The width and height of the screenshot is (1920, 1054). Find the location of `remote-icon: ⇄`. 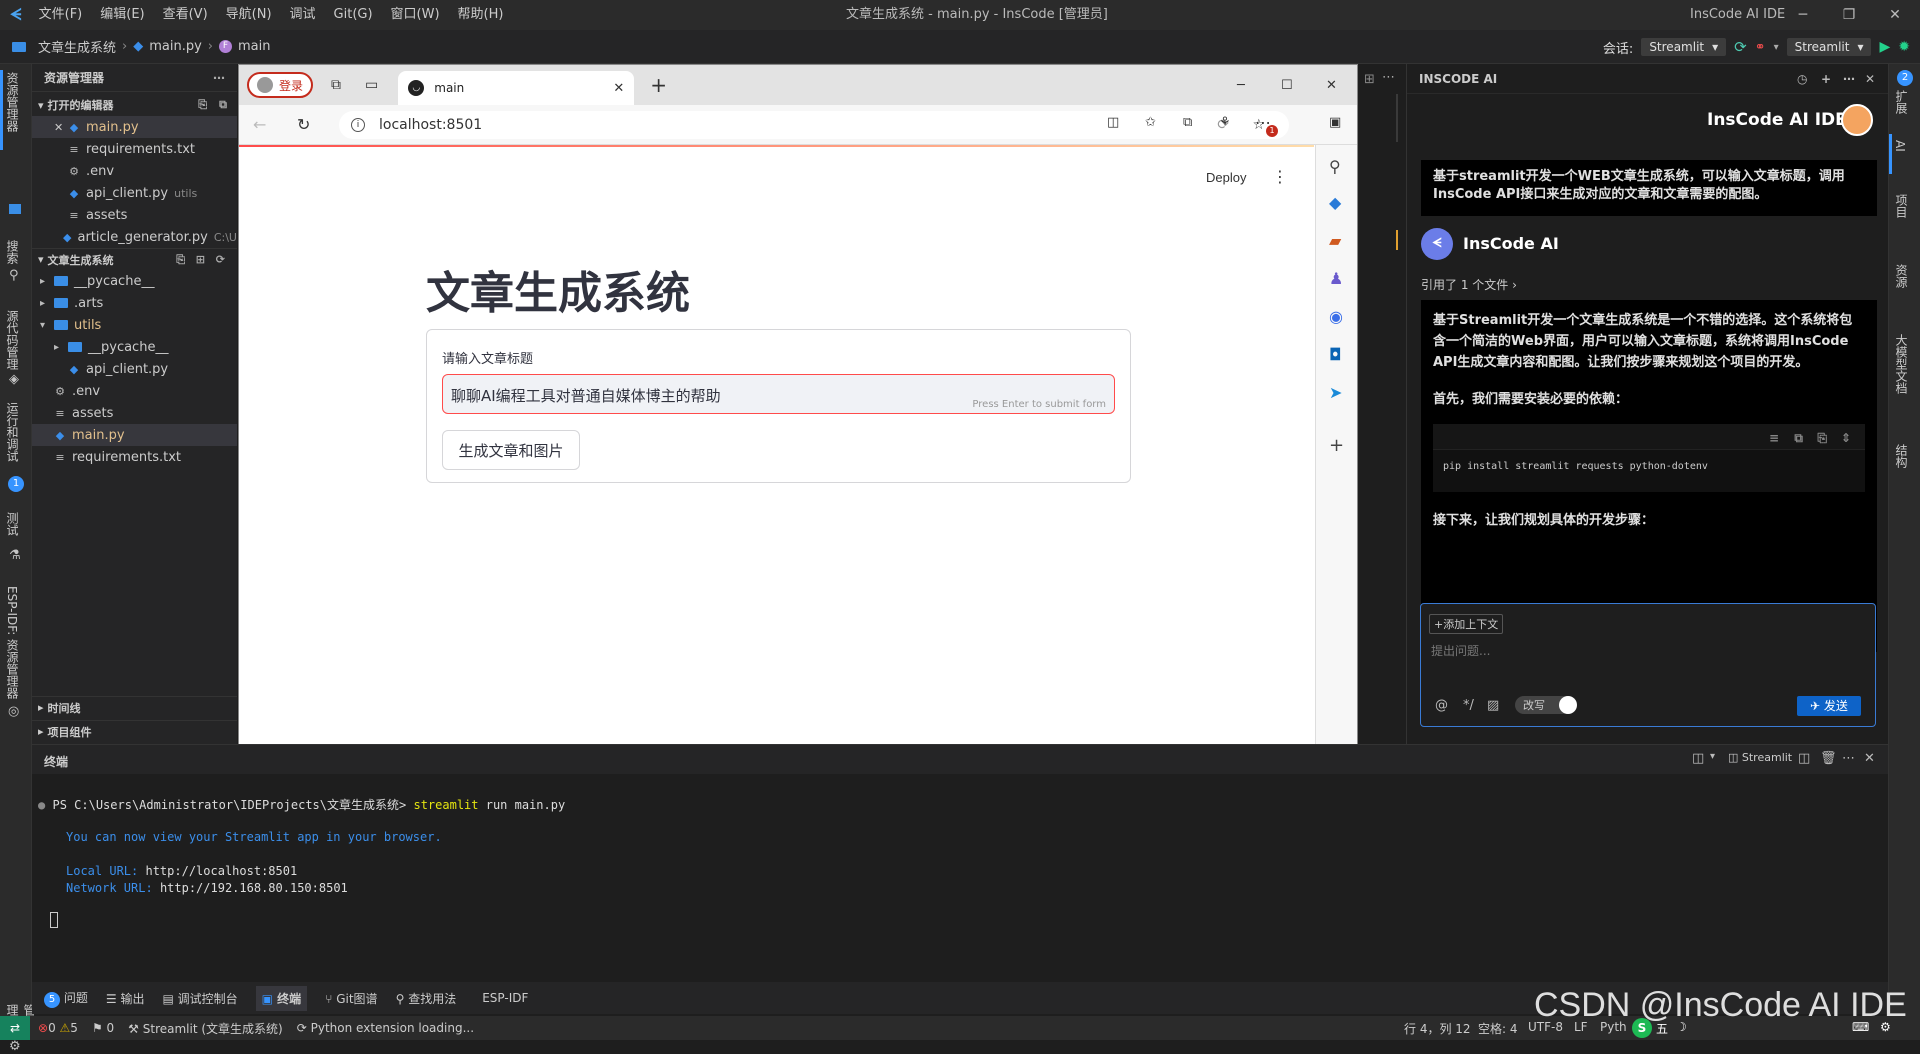

remote-icon: ⇄ is located at coordinates (15, 1028).